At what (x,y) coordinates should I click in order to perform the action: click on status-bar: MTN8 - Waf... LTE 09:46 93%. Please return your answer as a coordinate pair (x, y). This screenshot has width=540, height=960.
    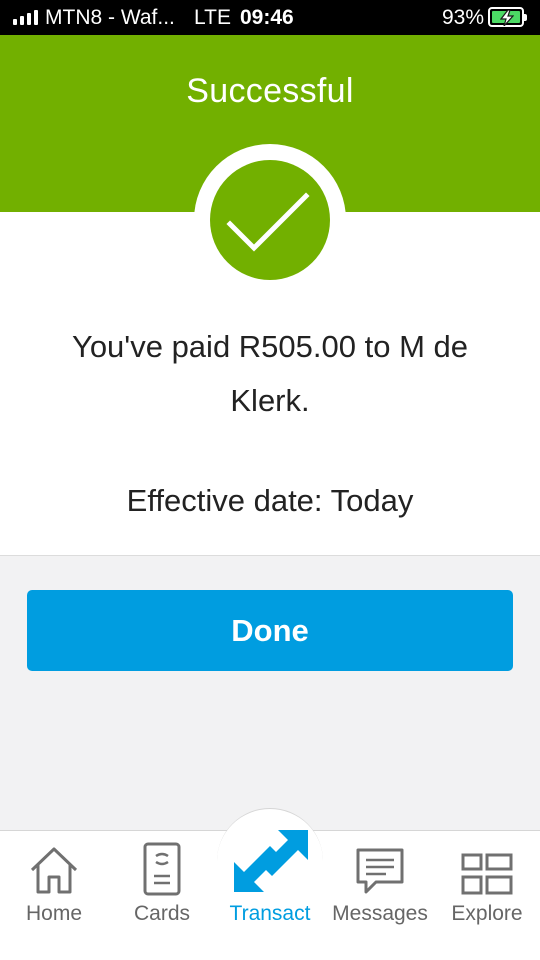
    Looking at the image, I should click on (270, 17).